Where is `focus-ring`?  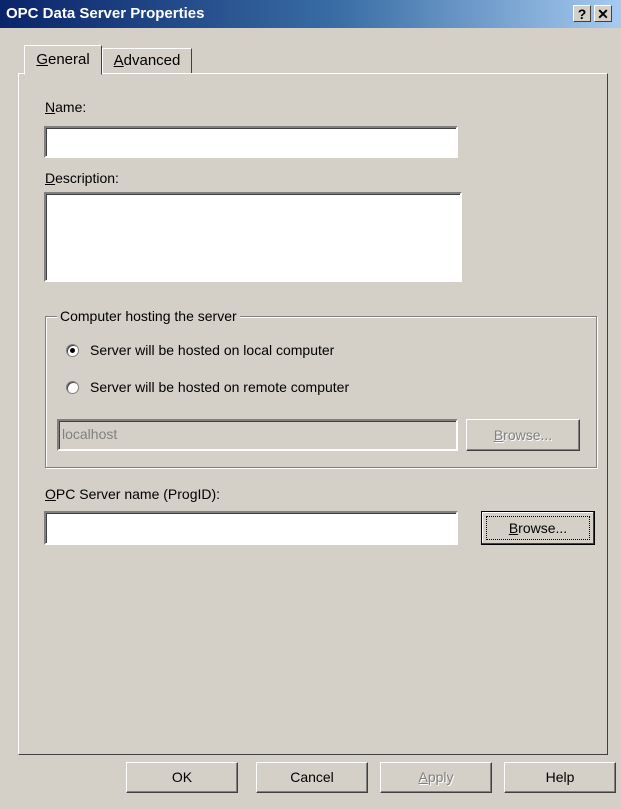 focus-ring is located at coordinates (538, 528).